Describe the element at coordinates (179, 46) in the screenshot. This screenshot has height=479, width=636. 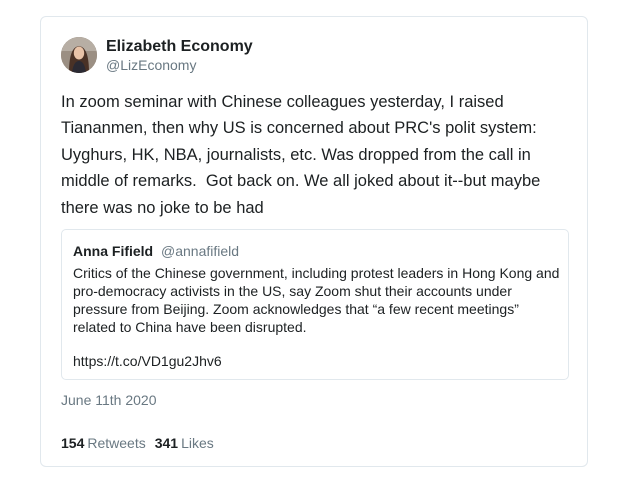
I see `author-display-name: Elizabeth Economy` at that location.